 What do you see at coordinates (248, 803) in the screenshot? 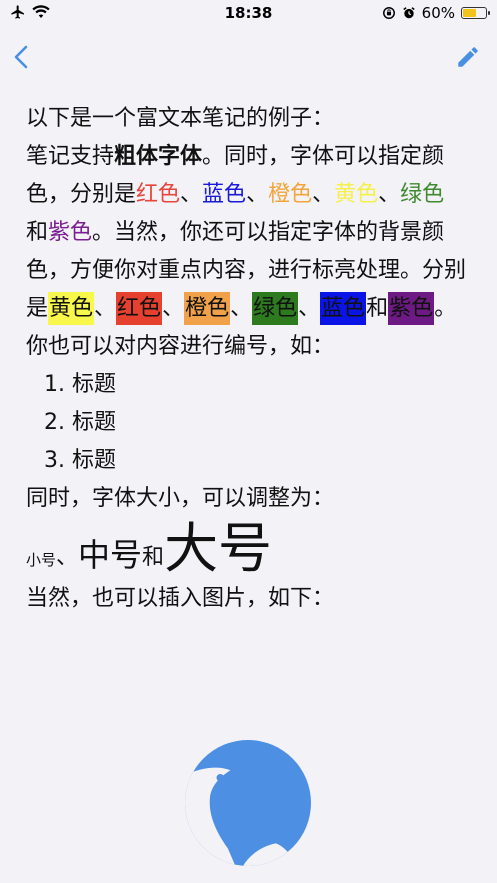
I see `polar-bear-logo-icon` at bounding box center [248, 803].